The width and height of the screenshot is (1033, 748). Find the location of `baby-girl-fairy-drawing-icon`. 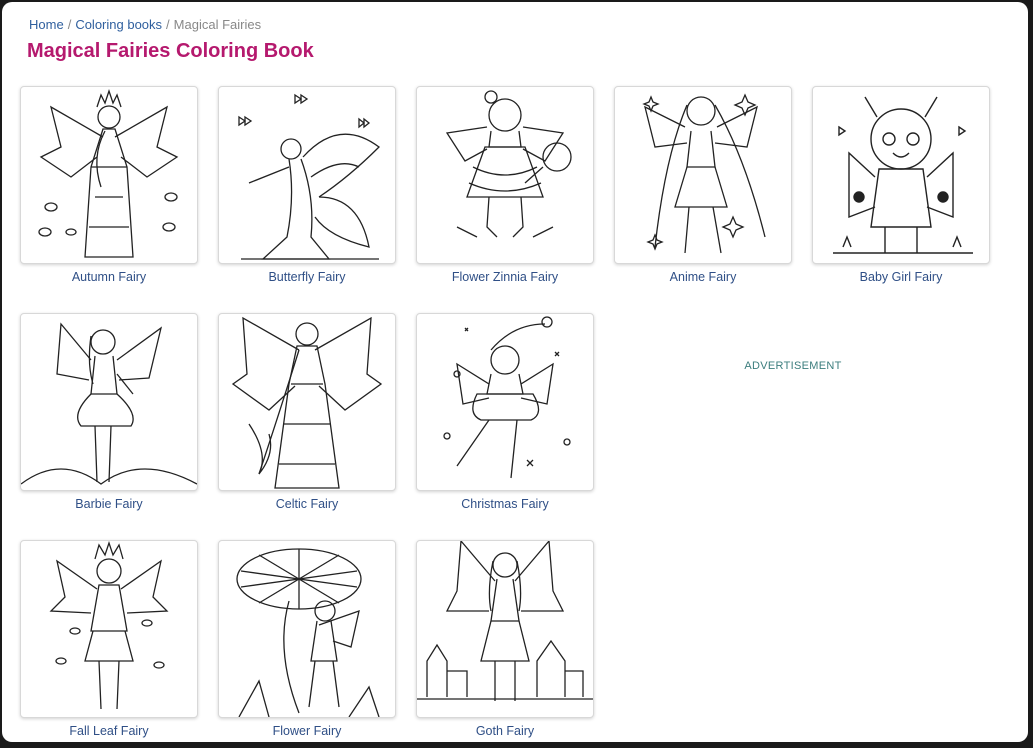

baby-girl-fairy-drawing-icon is located at coordinates (903, 175).